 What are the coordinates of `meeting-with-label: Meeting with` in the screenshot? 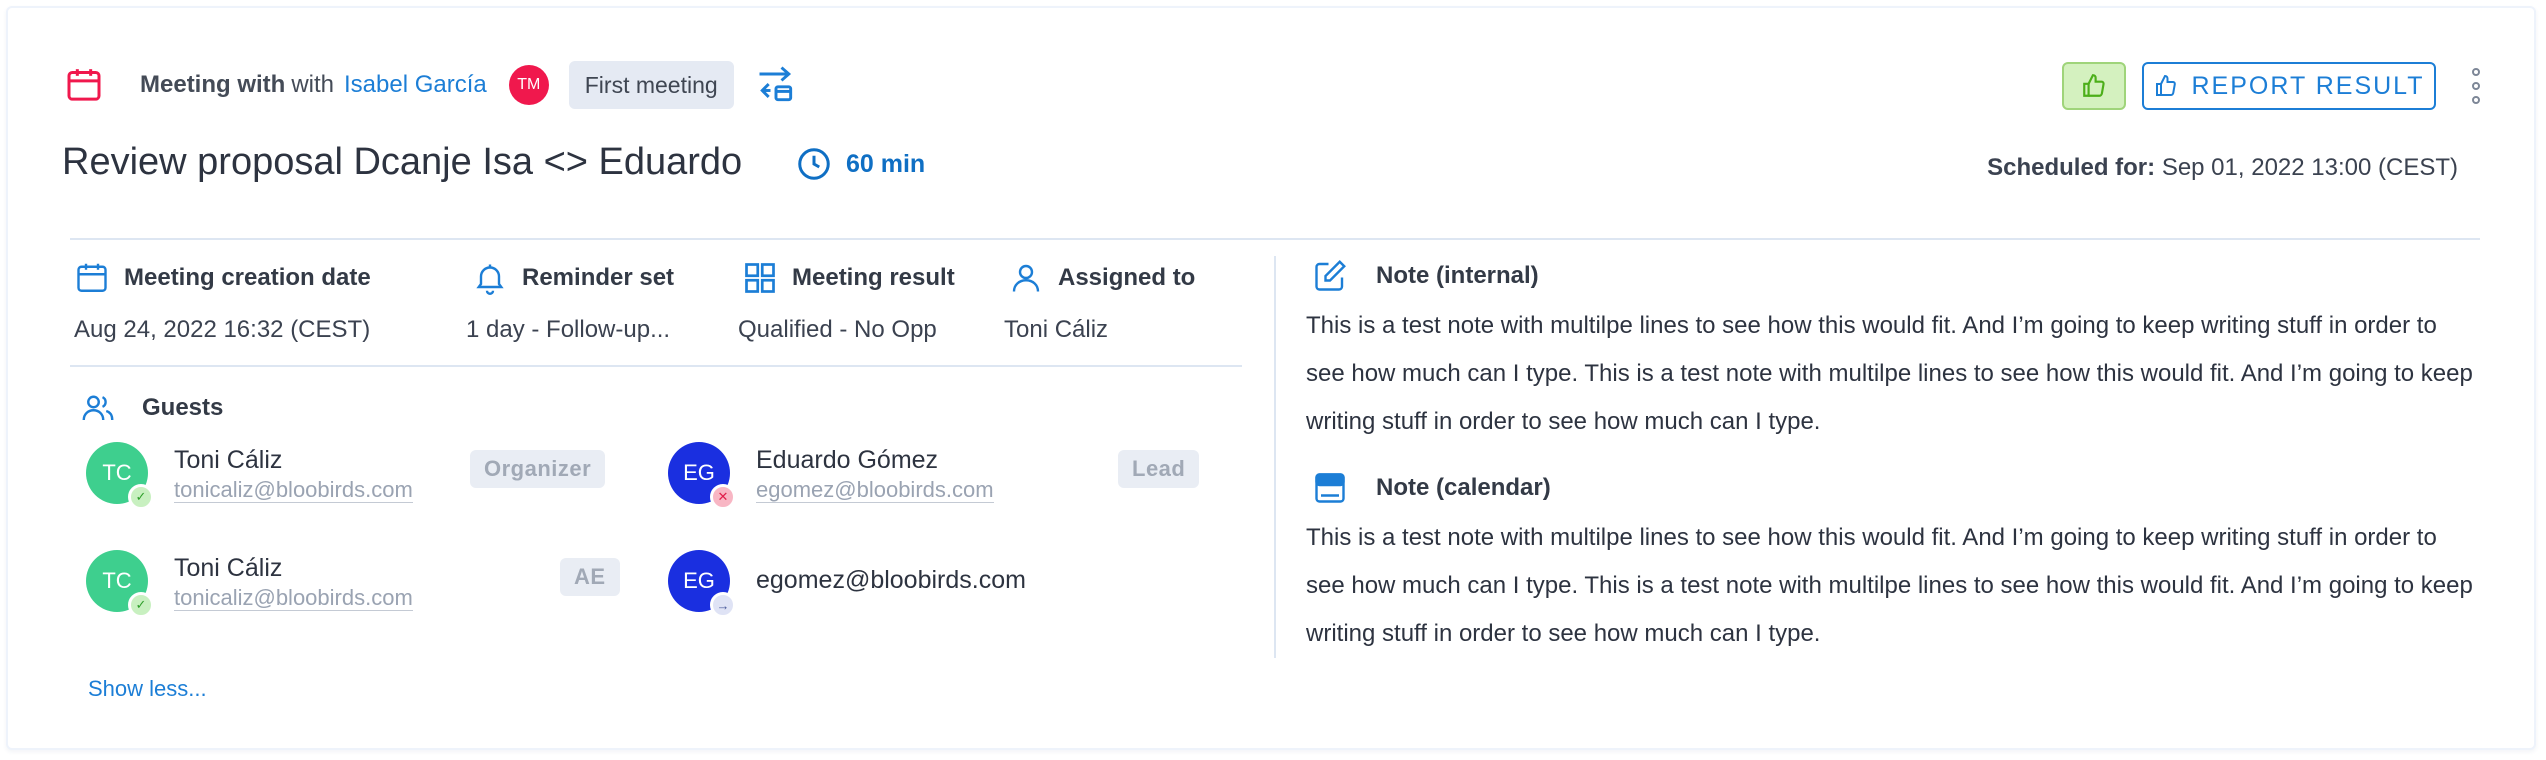 It's located at (213, 84).